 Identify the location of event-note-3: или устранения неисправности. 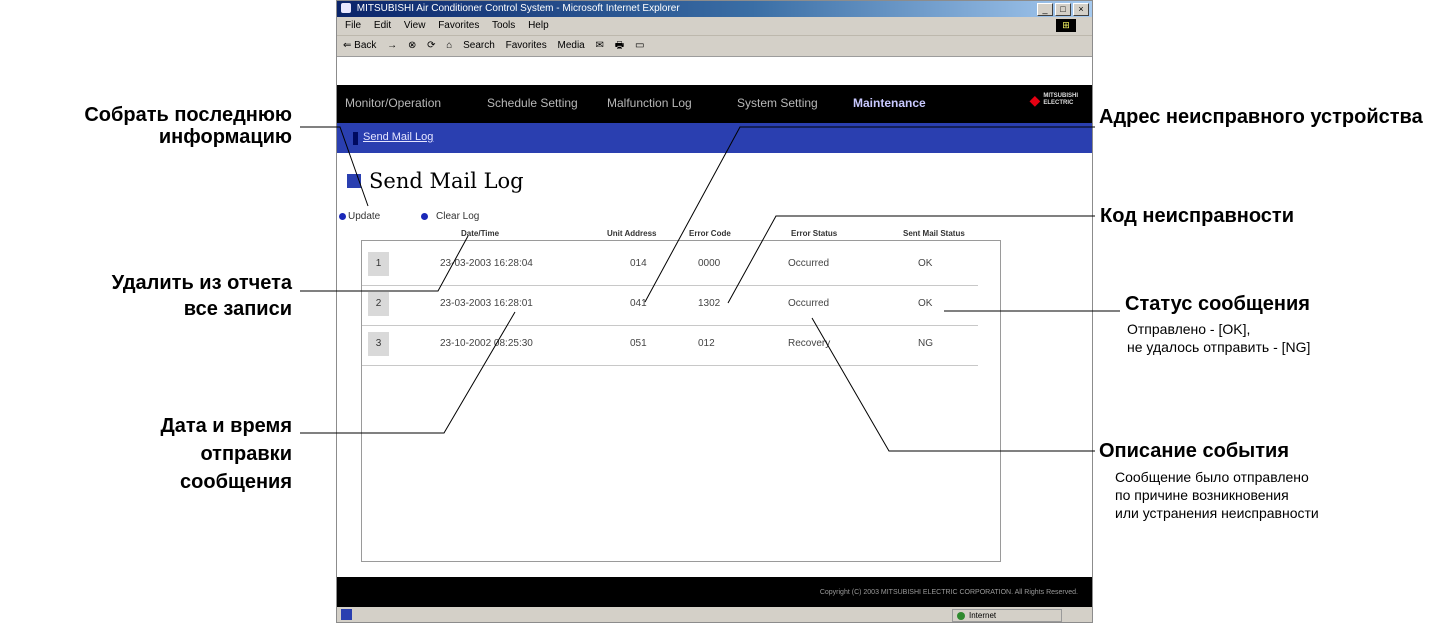
(1217, 513).